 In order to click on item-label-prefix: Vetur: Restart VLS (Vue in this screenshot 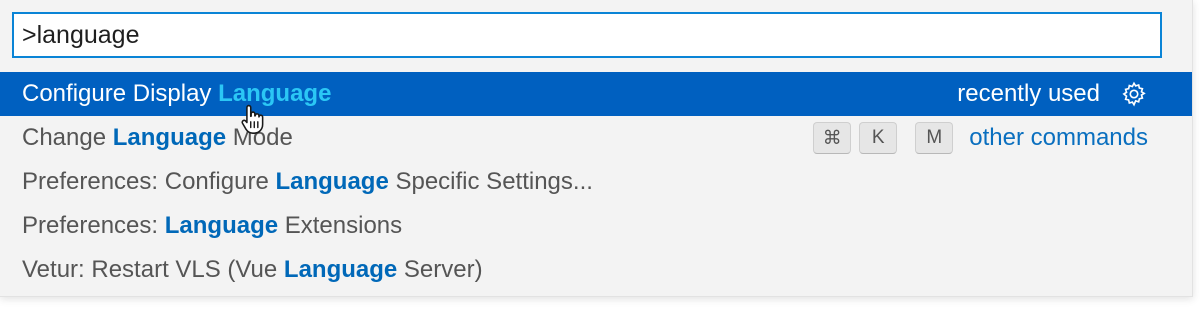, I will do `click(153, 269)`.